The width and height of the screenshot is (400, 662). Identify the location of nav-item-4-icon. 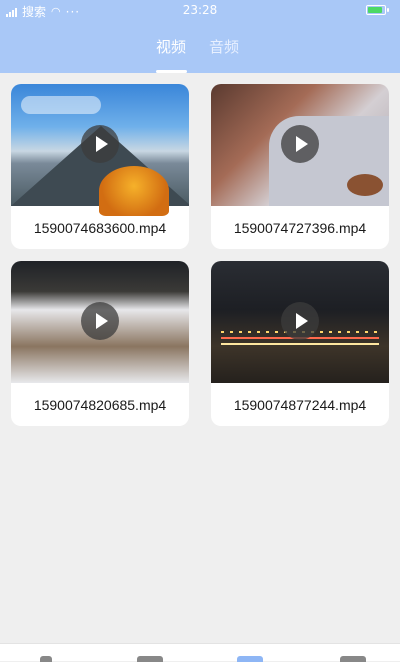
(353, 659).